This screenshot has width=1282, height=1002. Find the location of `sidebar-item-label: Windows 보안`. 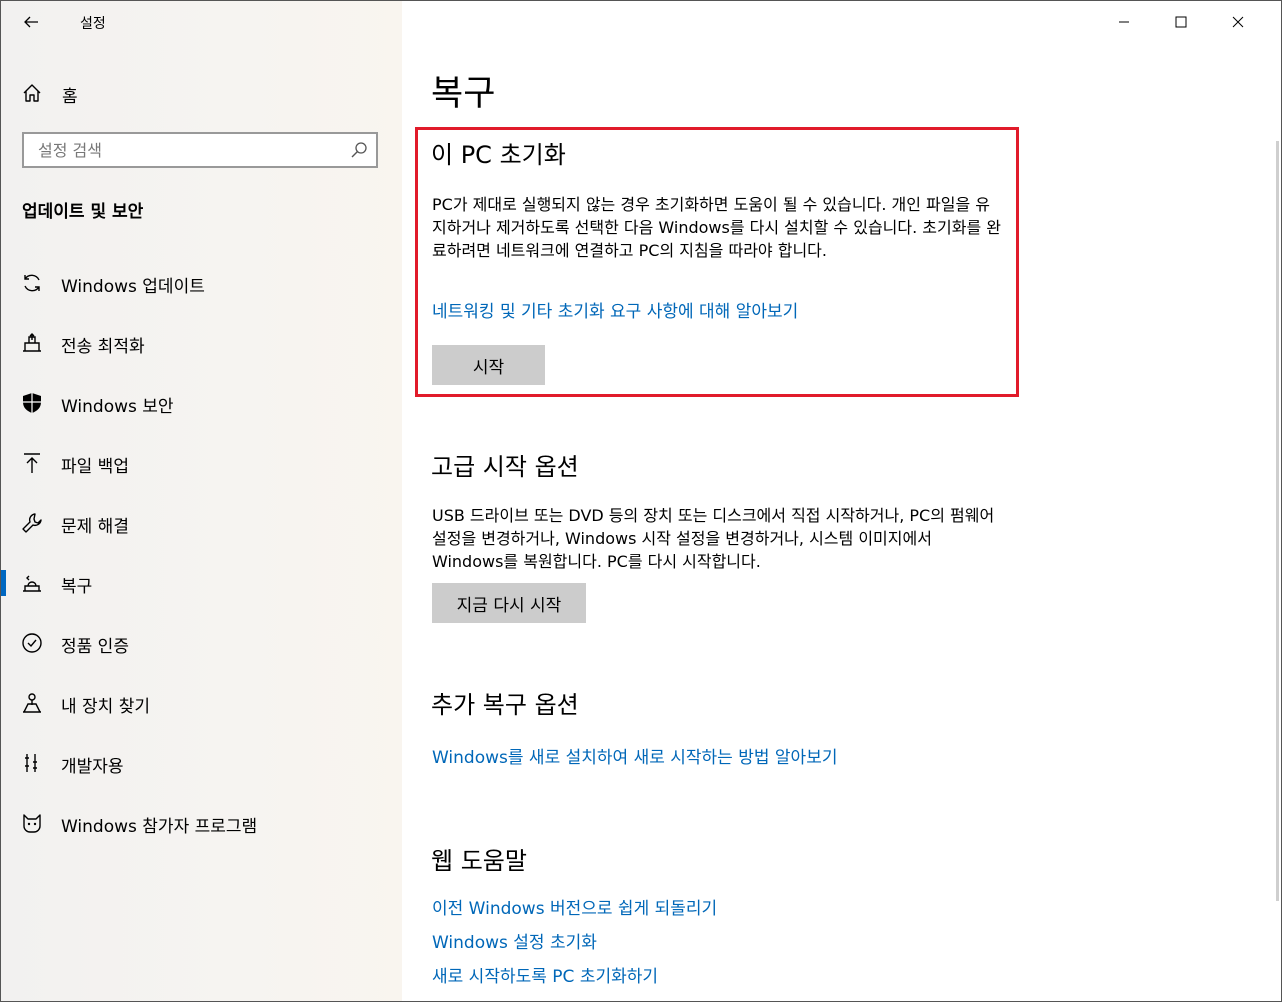

sidebar-item-label: Windows 보안 is located at coordinates (117, 407).